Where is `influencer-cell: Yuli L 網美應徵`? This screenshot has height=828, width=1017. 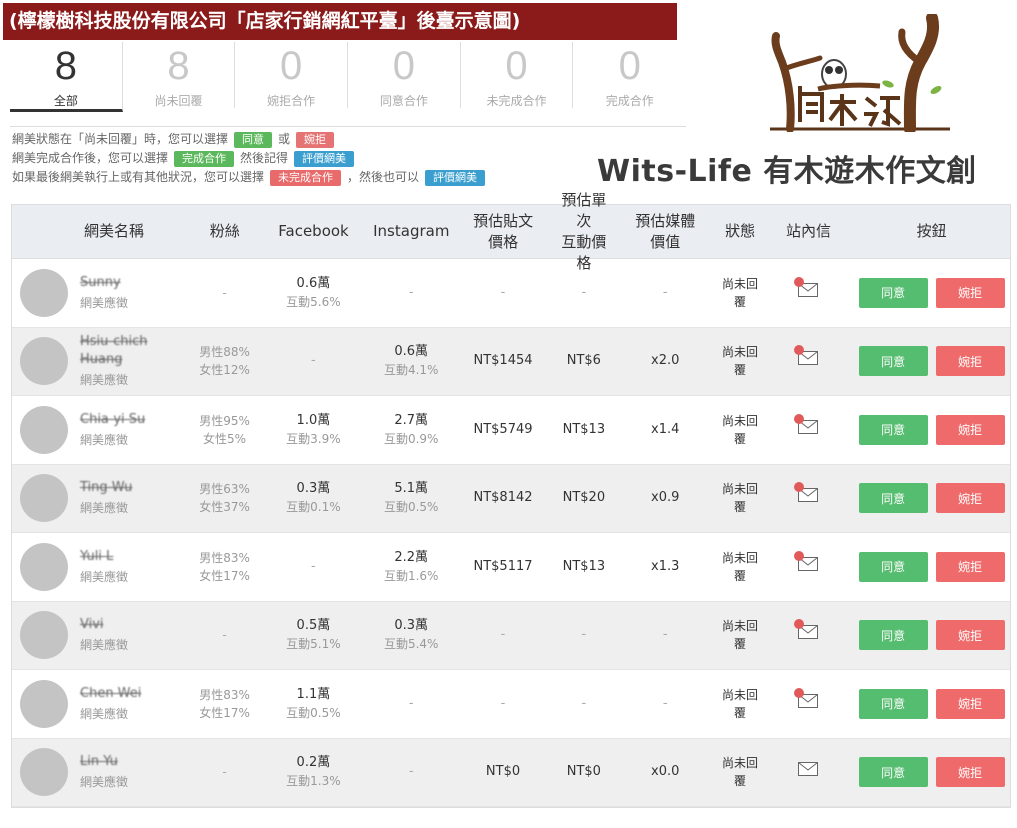 influencer-cell: Yuli L 網美應徵 is located at coordinates (102, 566).